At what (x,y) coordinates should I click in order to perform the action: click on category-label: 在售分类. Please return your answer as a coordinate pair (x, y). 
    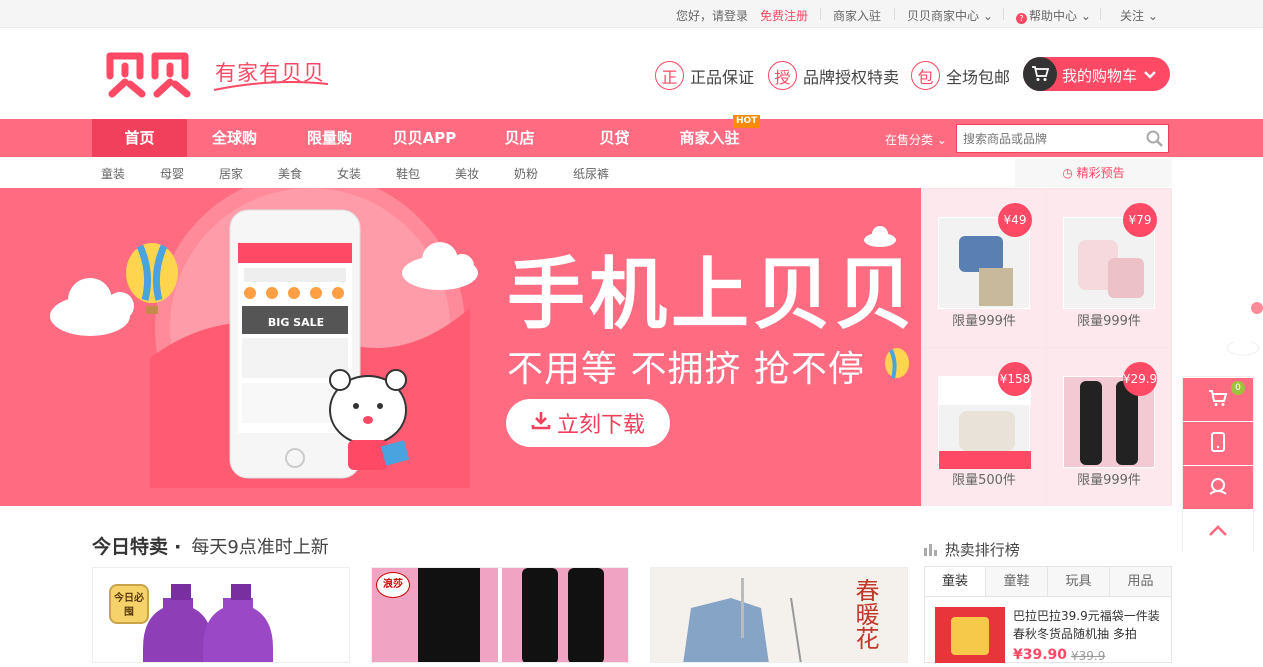
    Looking at the image, I should click on (909, 140).